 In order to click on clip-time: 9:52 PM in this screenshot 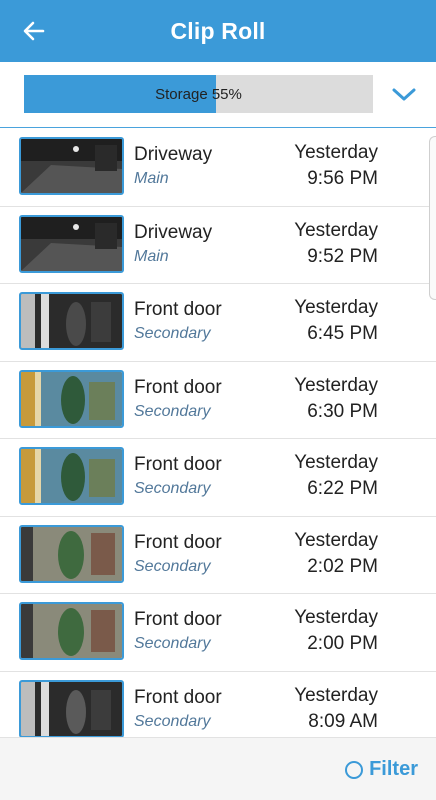, I will do `click(342, 256)`.